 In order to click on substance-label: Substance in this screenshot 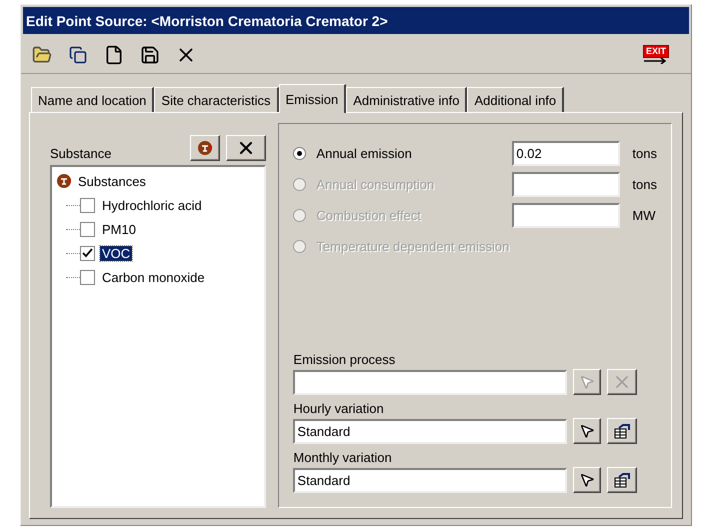, I will do `click(81, 153)`.